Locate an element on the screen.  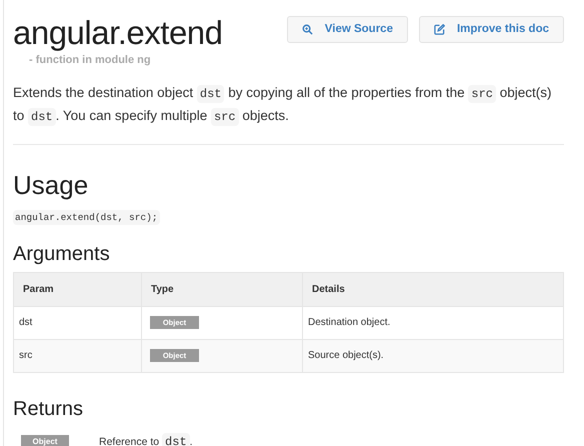
section-heading: Usage is located at coordinates (51, 184).